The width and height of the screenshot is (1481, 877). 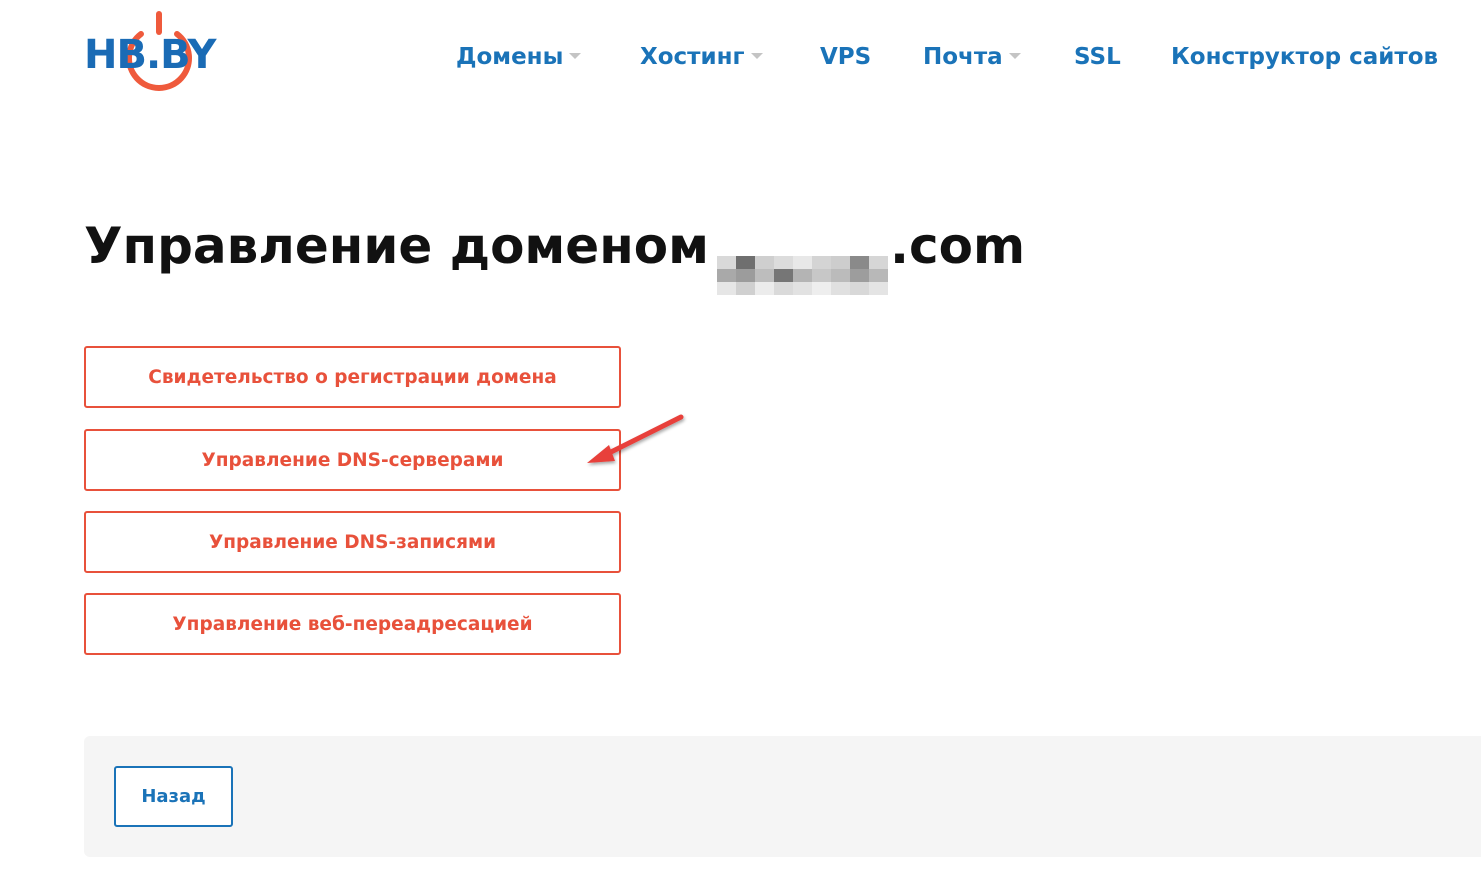 What do you see at coordinates (692, 57) in the screenshot?
I see `nav-item-label: Хостинг` at bounding box center [692, 57].